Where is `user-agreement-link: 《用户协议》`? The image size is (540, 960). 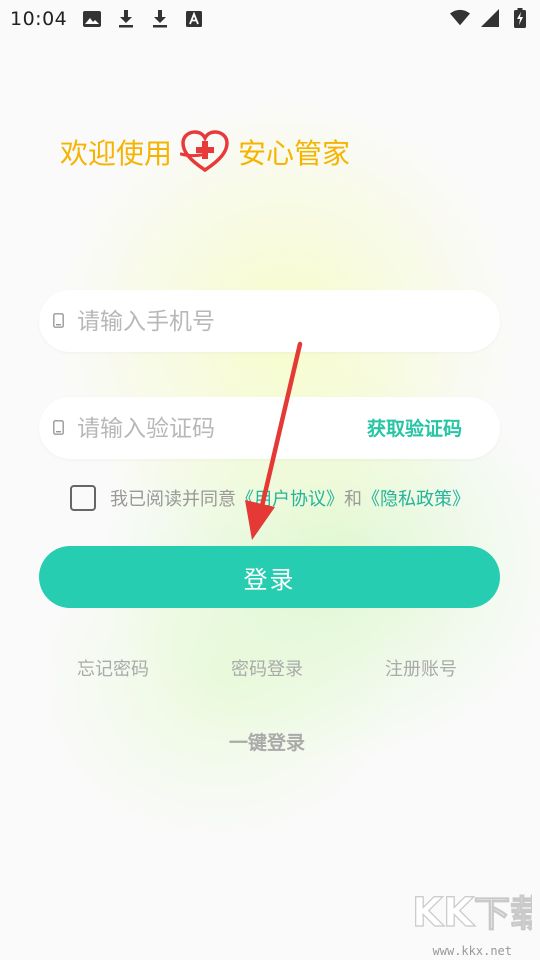
user-agreement-link: 《用户协议》 is located at coordinates (290, 498).